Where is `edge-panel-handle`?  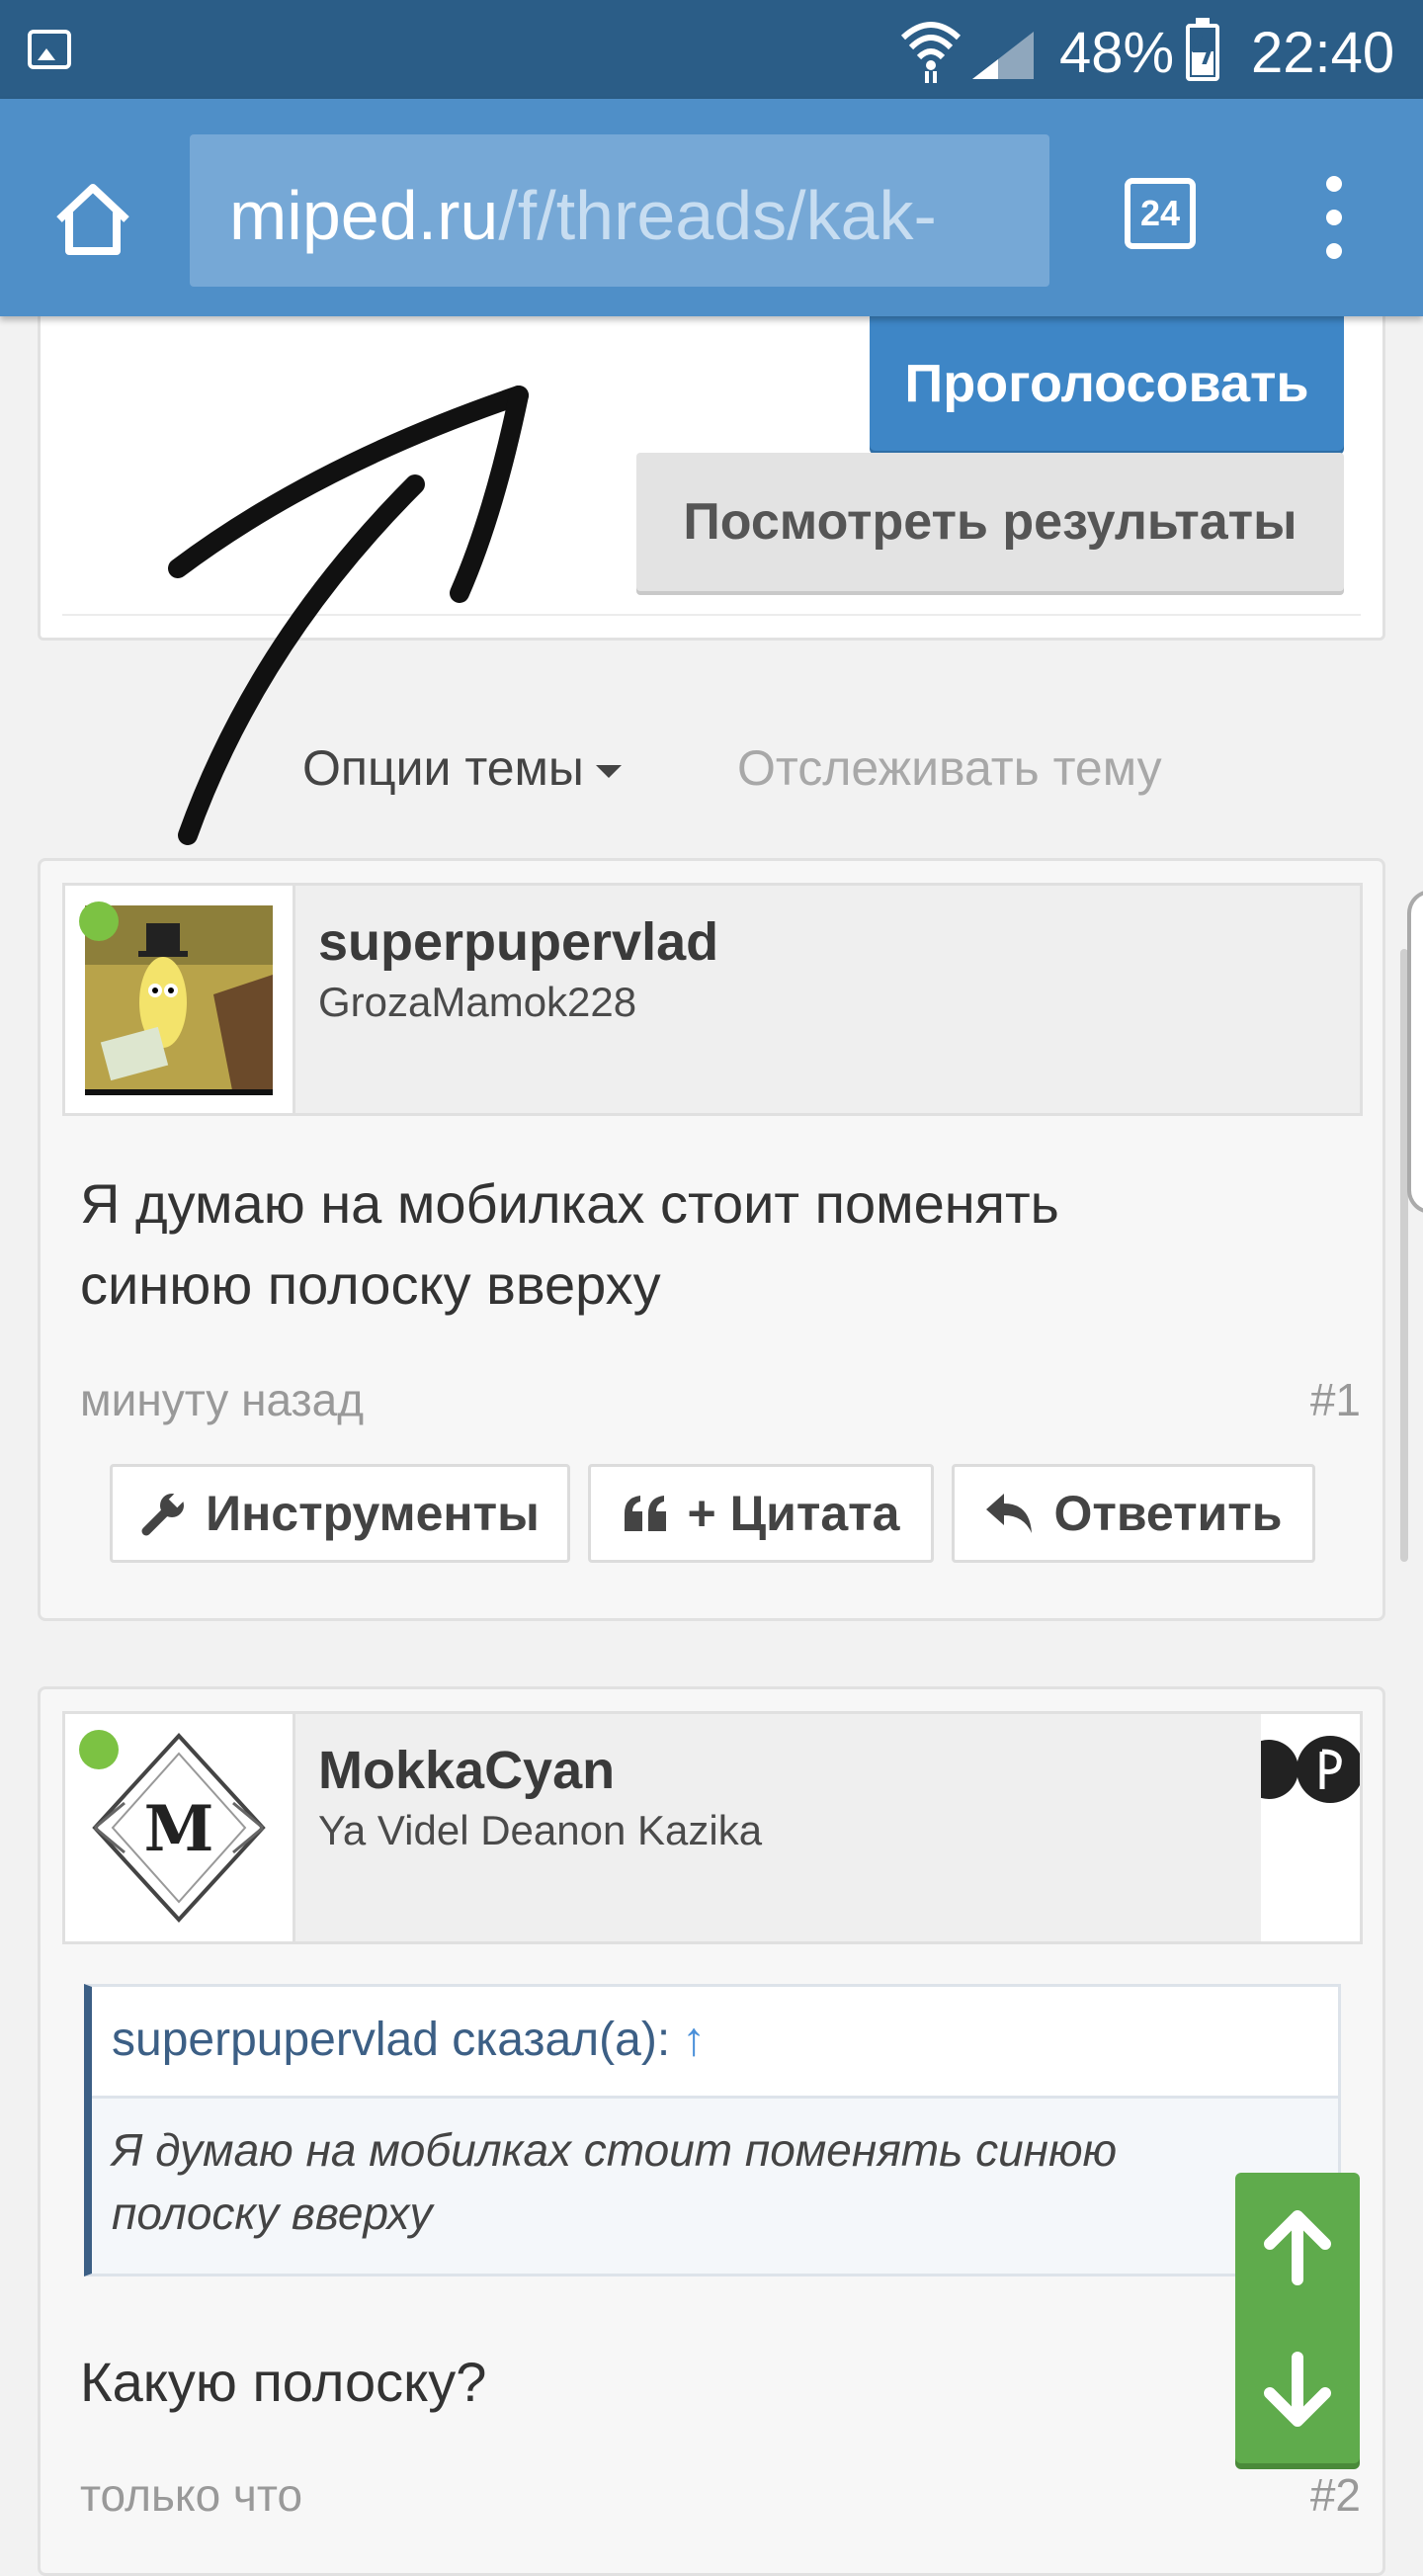 edge-panel-handle is located at coordinates (1415, 1052).